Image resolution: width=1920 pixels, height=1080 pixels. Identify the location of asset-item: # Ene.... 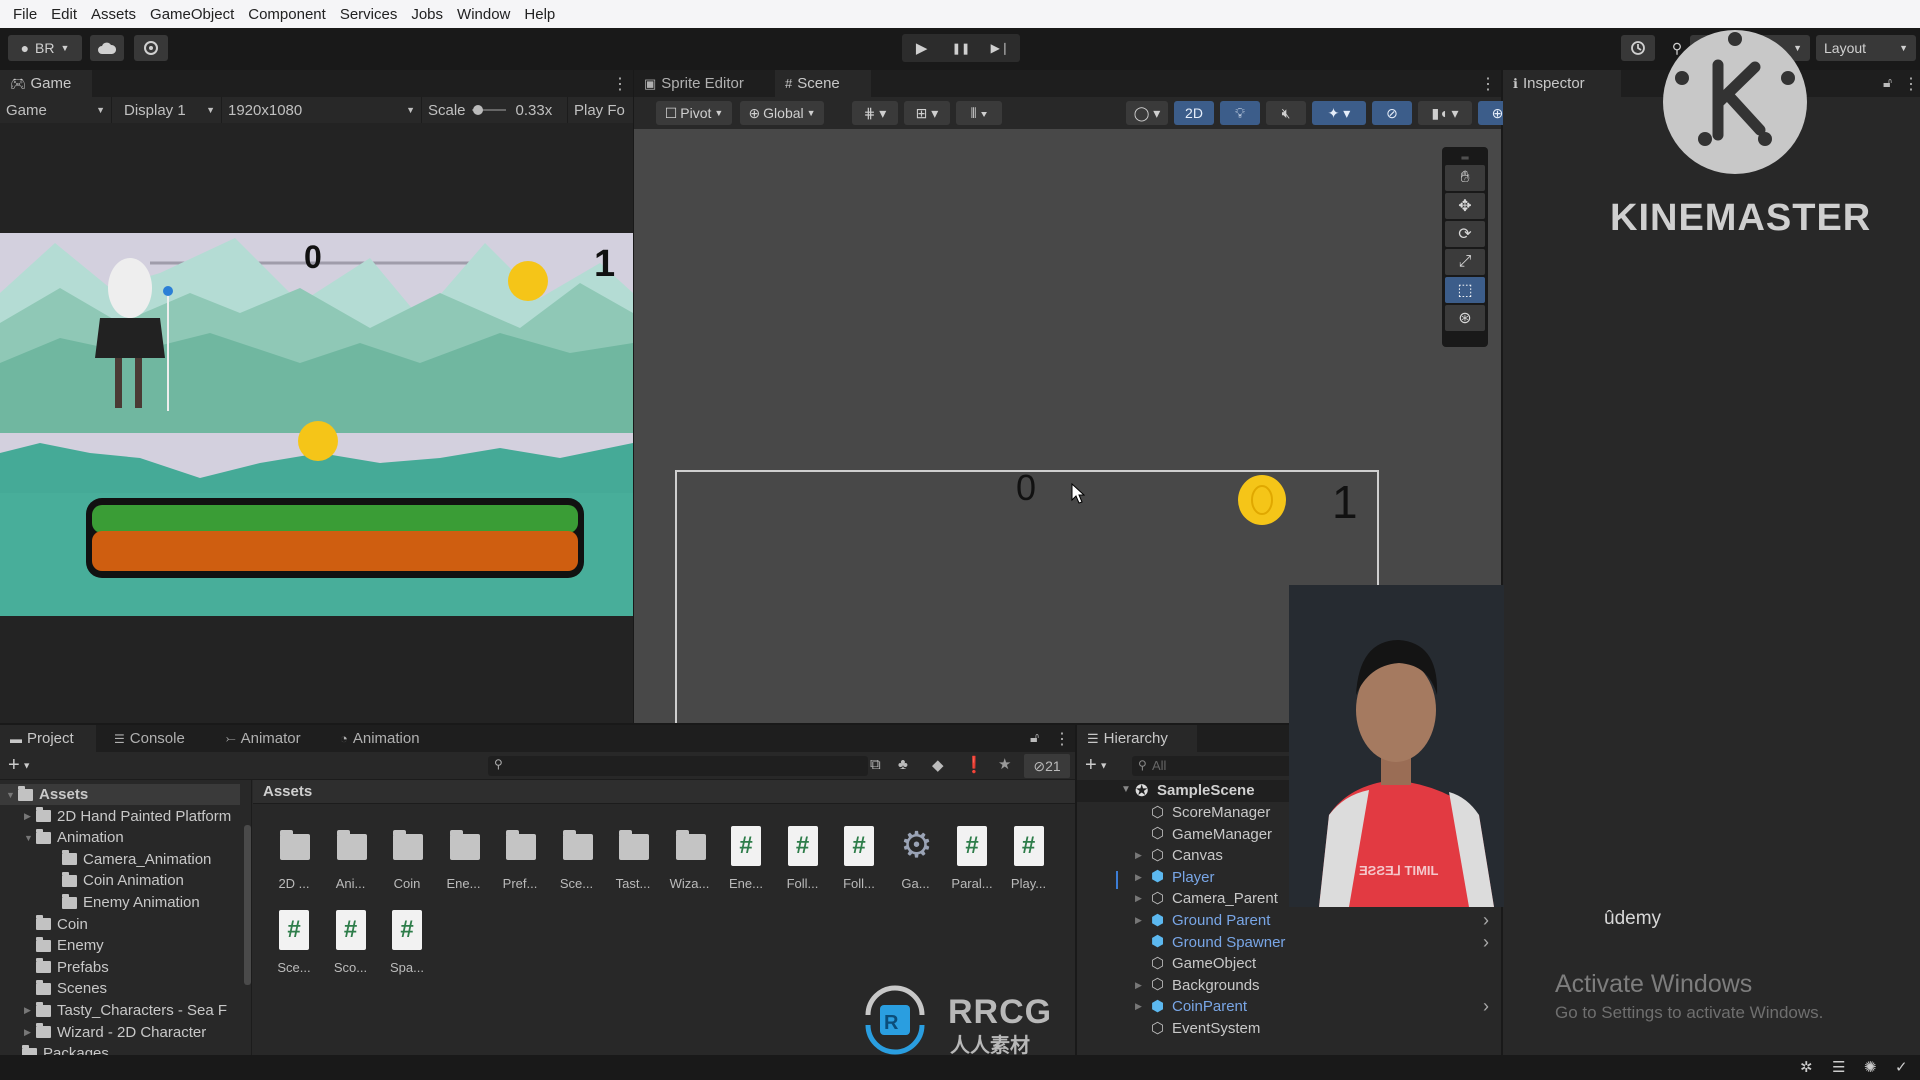
(746, 864).